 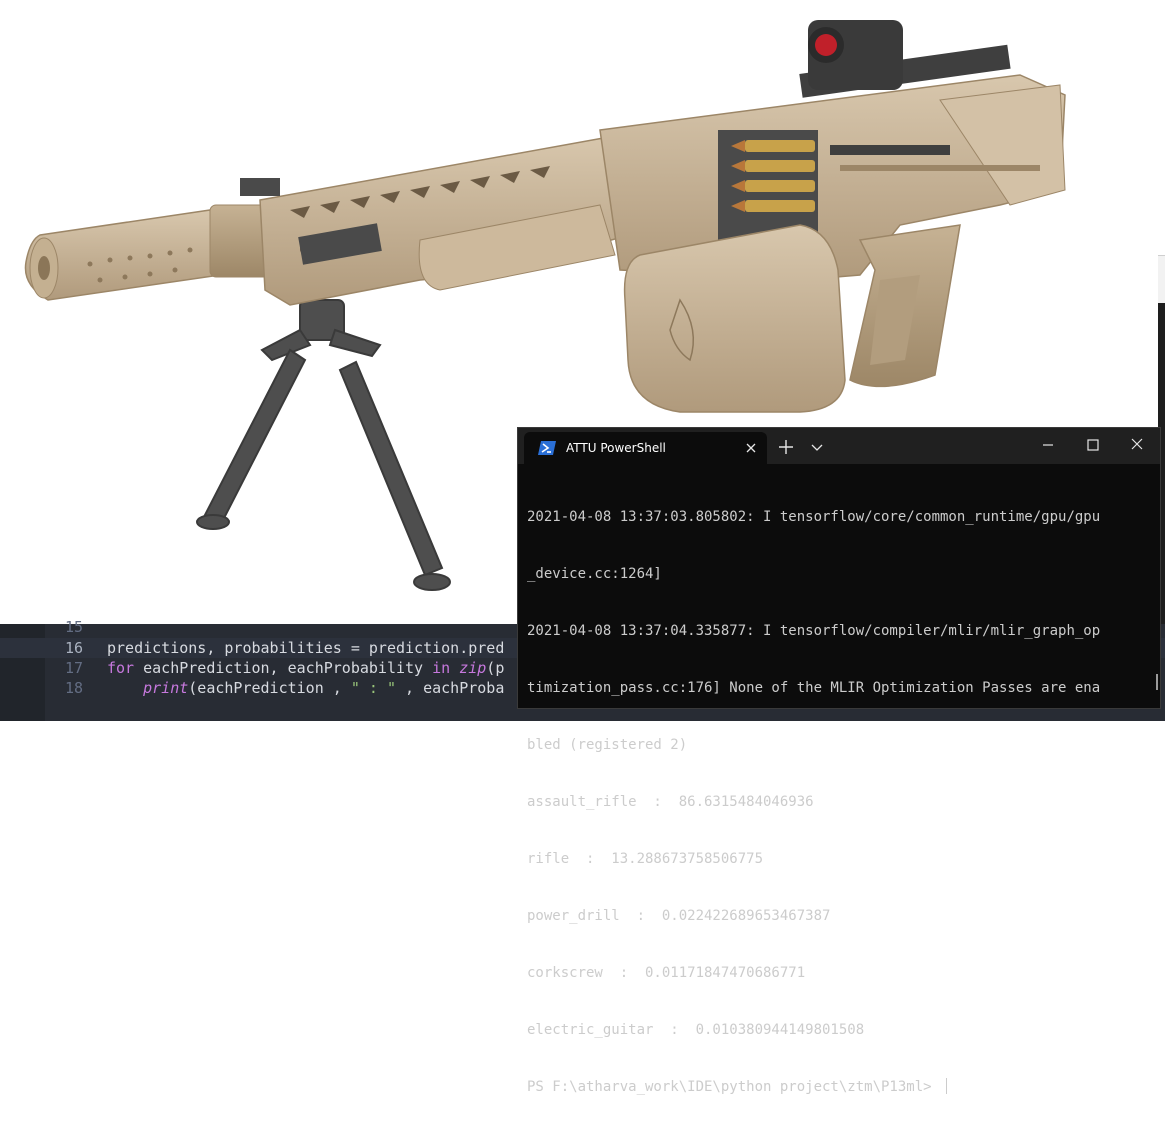 I want to click on tab-close-button, so click(x=751, y=448).